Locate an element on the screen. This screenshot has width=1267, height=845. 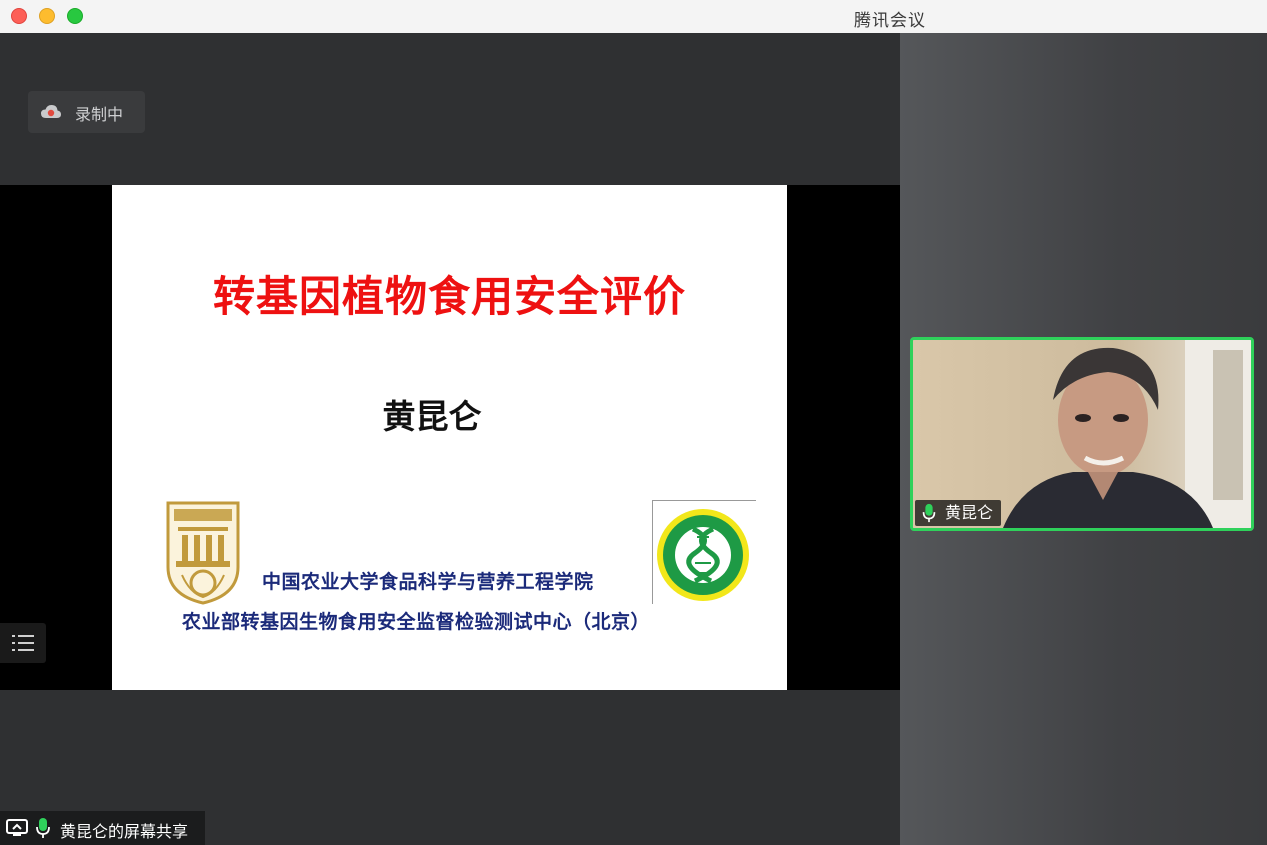
testing-center-logo-icon is located at coordinates (704, 552).